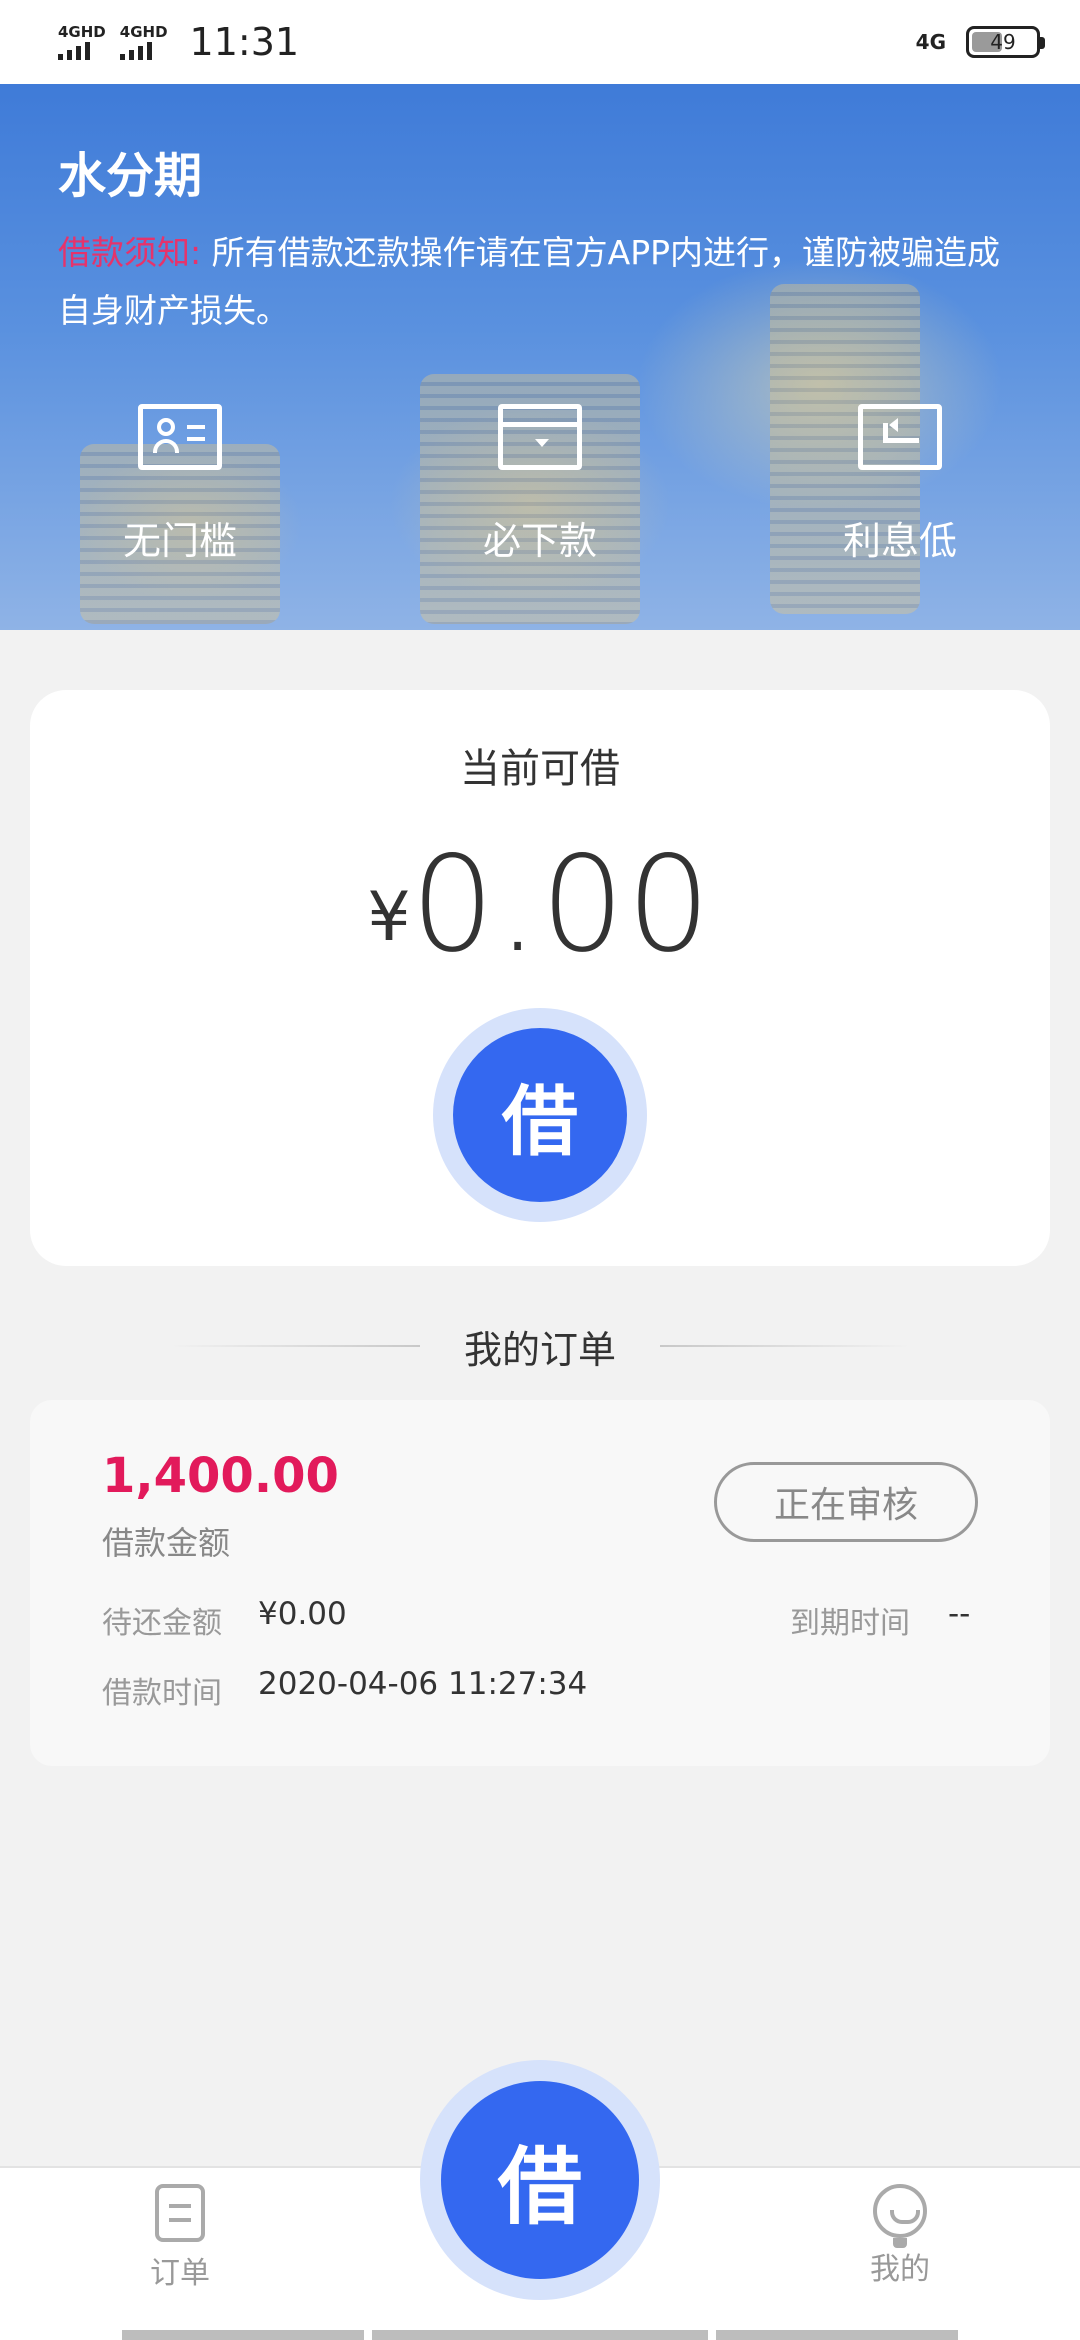  What do you see at coordinates (130, 176) in the screenshot?
I see `app-title: 水分期` at bounding box center [130, 176].